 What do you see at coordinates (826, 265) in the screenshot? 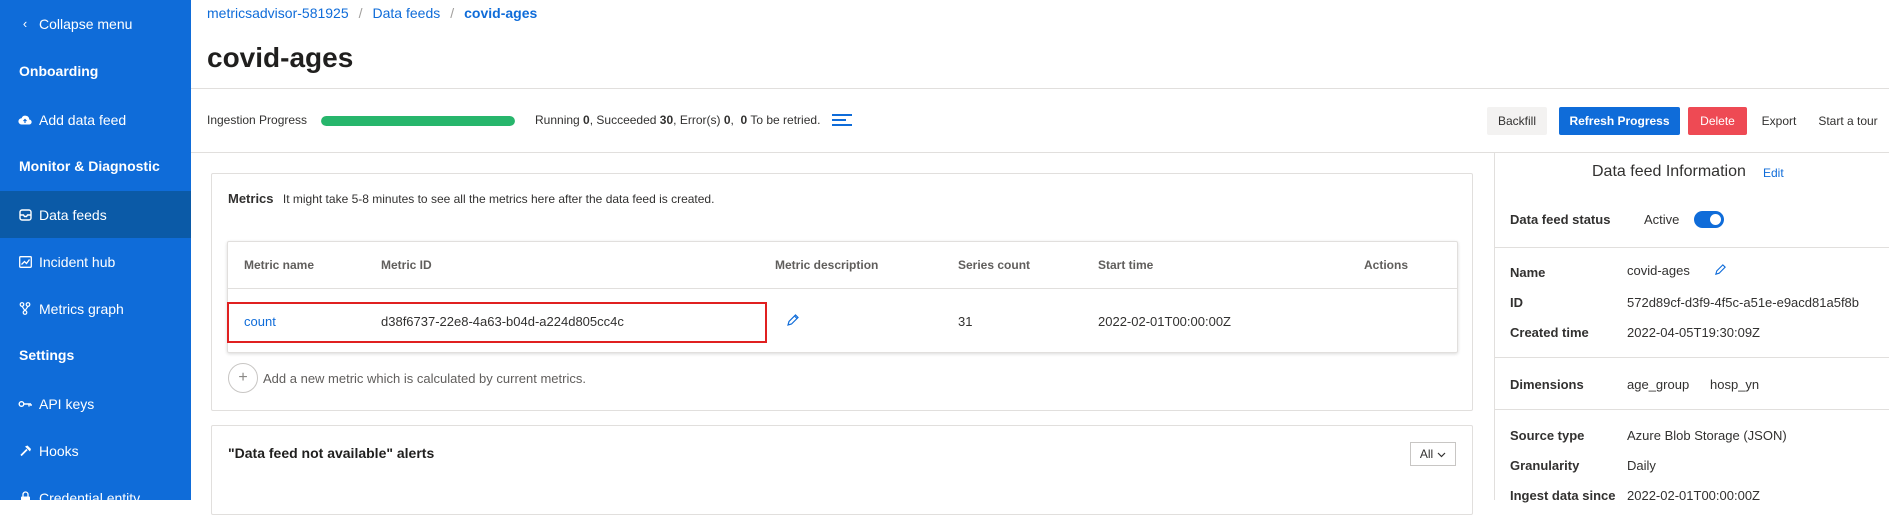
I see `col-metric-description: Metric description` at bounding box center [826, 265].